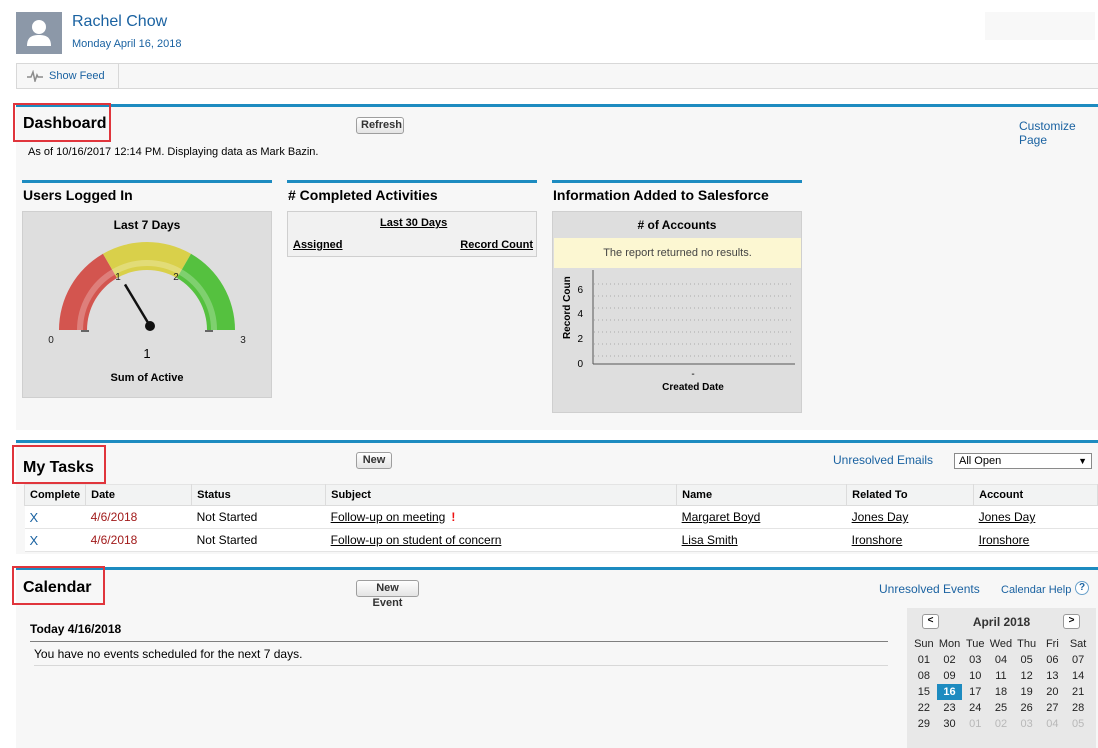  What do you see at coordinates (1027, 724) in the screenshot?
I see `calendar-day-next-month: 03` at bounding box center [1027, 724].